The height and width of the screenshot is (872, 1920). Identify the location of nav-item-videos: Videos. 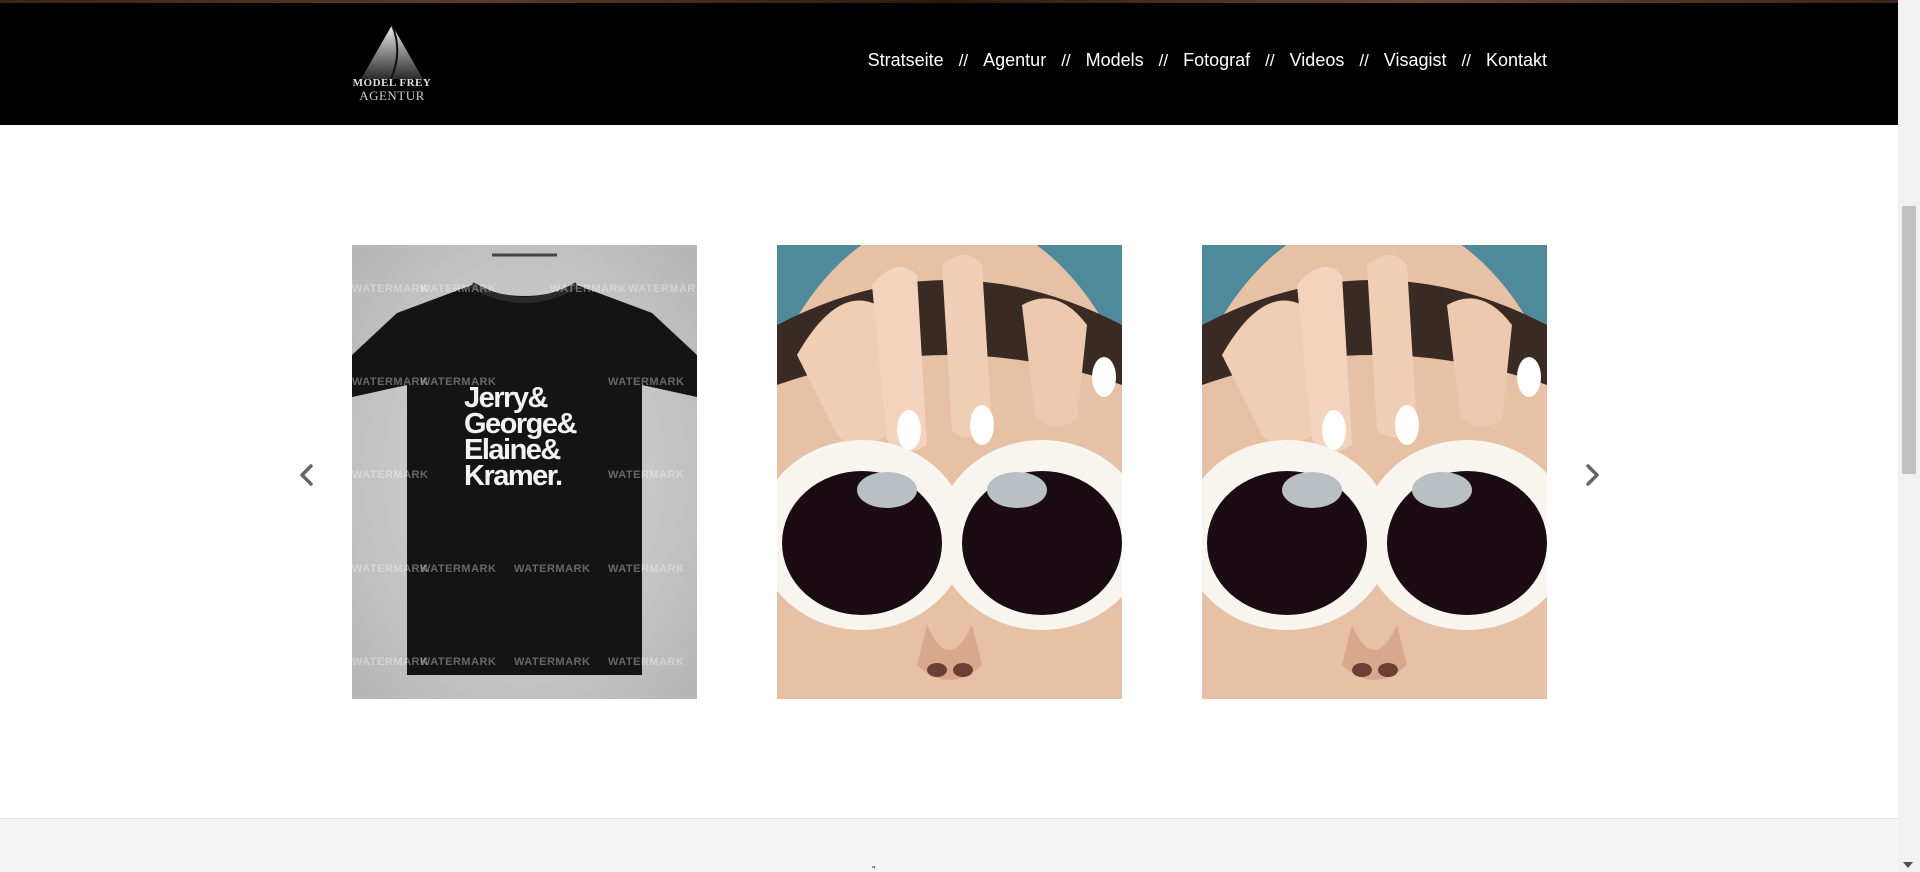
(1317, 60).